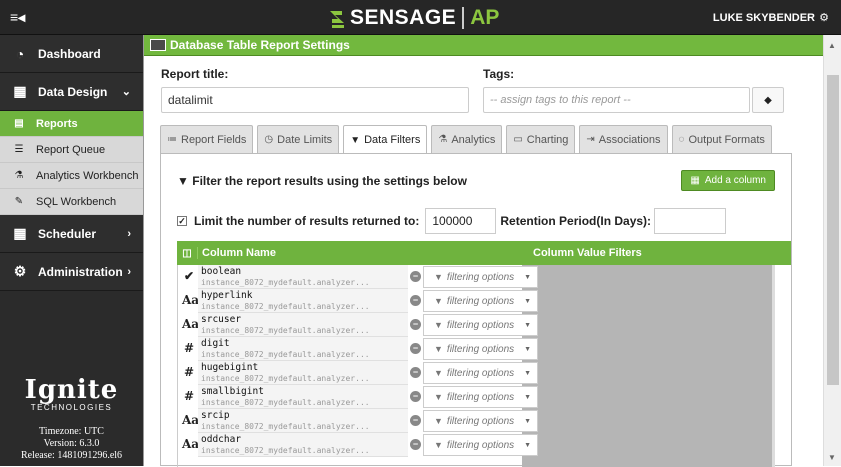 The image size is (841, 467). I want to click on document-icon: ▤, so click(19, 123).